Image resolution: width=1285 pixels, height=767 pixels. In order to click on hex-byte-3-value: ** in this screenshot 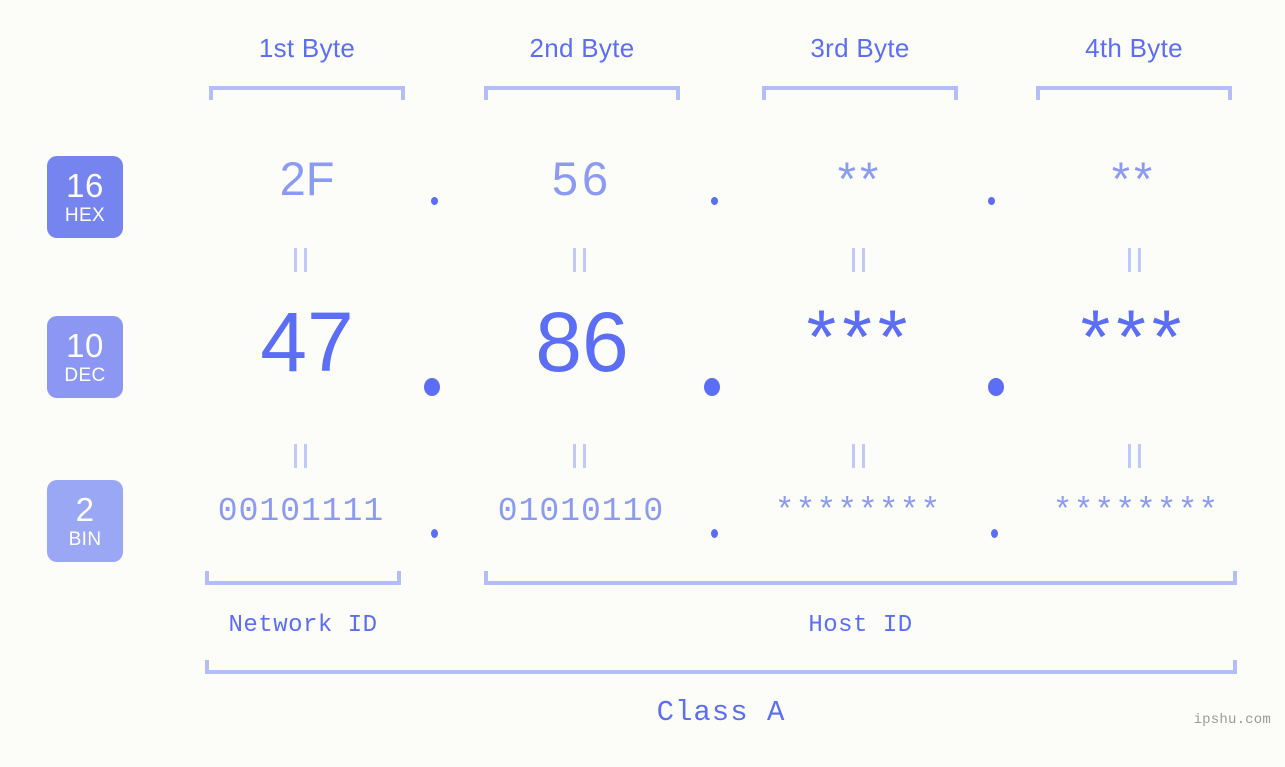, I will do `click(860, 178)`.